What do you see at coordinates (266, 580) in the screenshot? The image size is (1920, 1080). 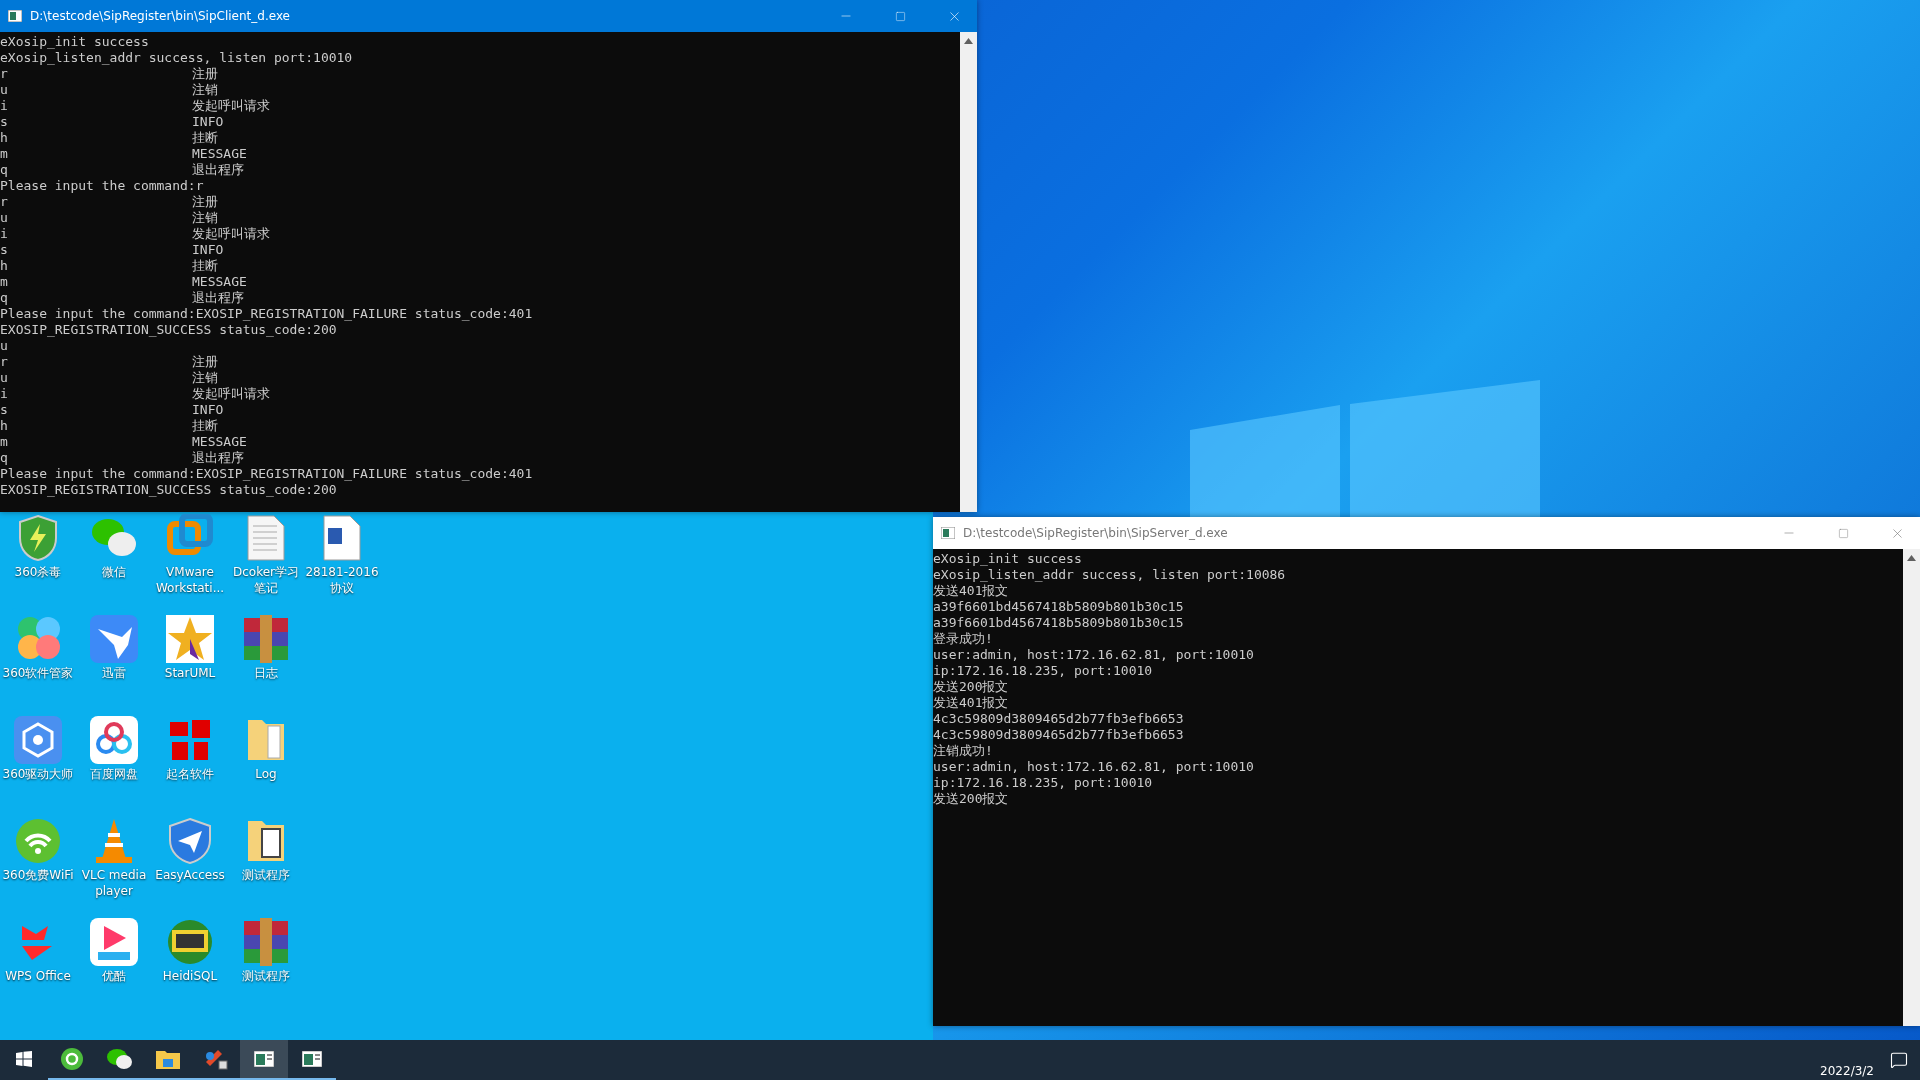 I see `icon-label: Dcoker学习笔记` at bounding box center [266, 580].